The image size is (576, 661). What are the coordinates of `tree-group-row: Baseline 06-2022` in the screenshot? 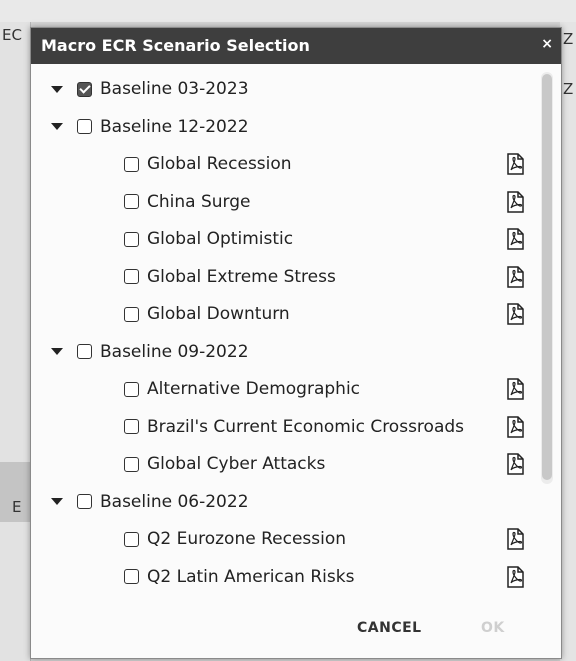 It's located at (150, 502).